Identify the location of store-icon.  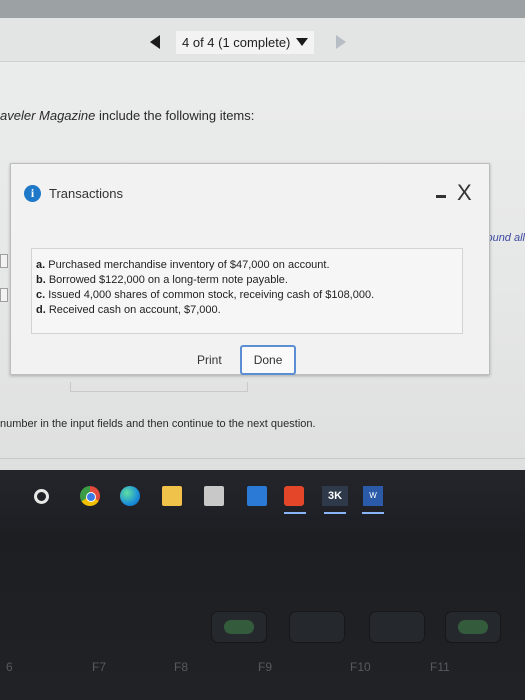
(214, 496).